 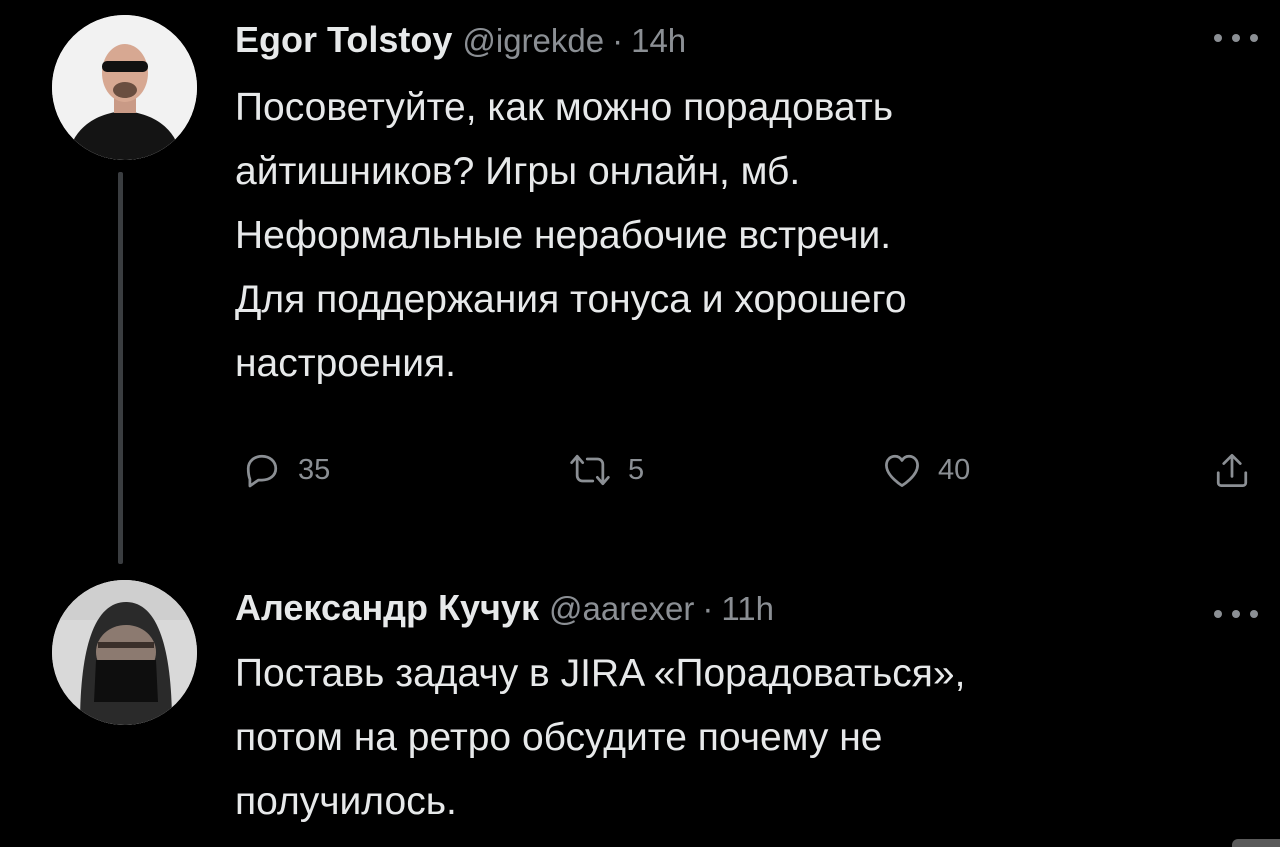 What do you see at coordinates (285, 470) in the screenshot?
I see `reply-button: 35` at bounding box center [285, 470].